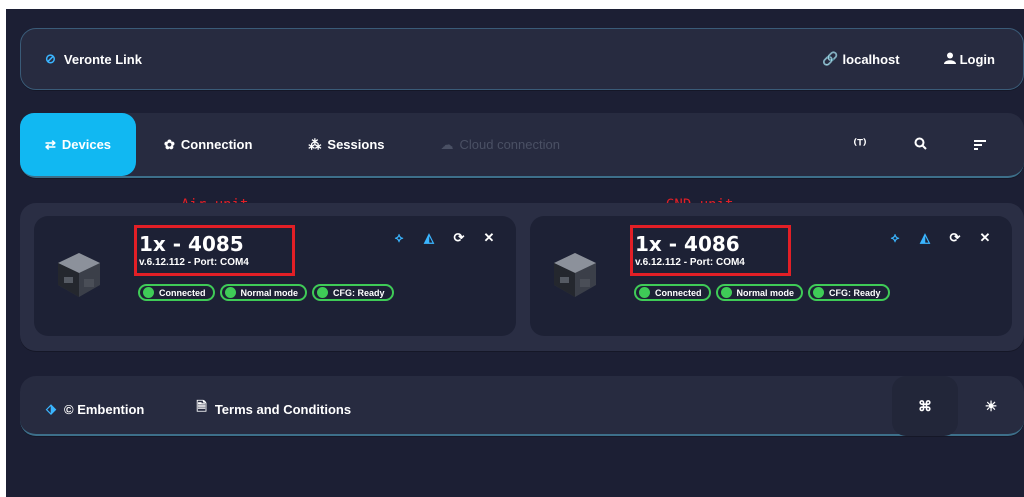 The width and height of the screenshot is (1024, 497). Describe the element at coordinates (925, 406) in the screenshot. I see `grid-icon: ⌘` at that location.